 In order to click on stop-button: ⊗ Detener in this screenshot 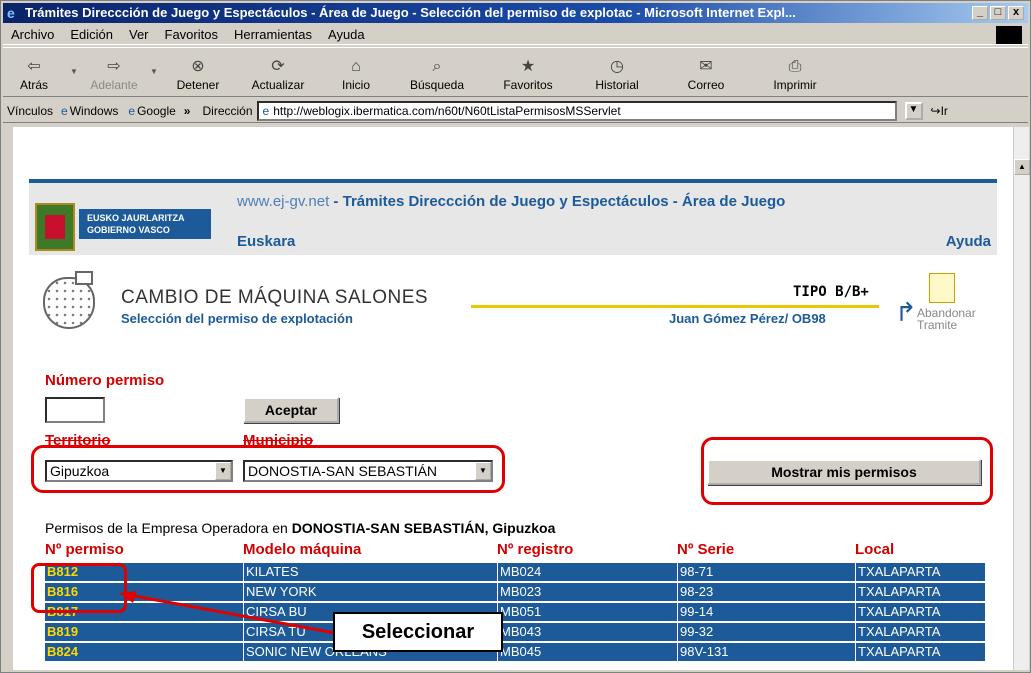, I will do `click(198, 72)`.